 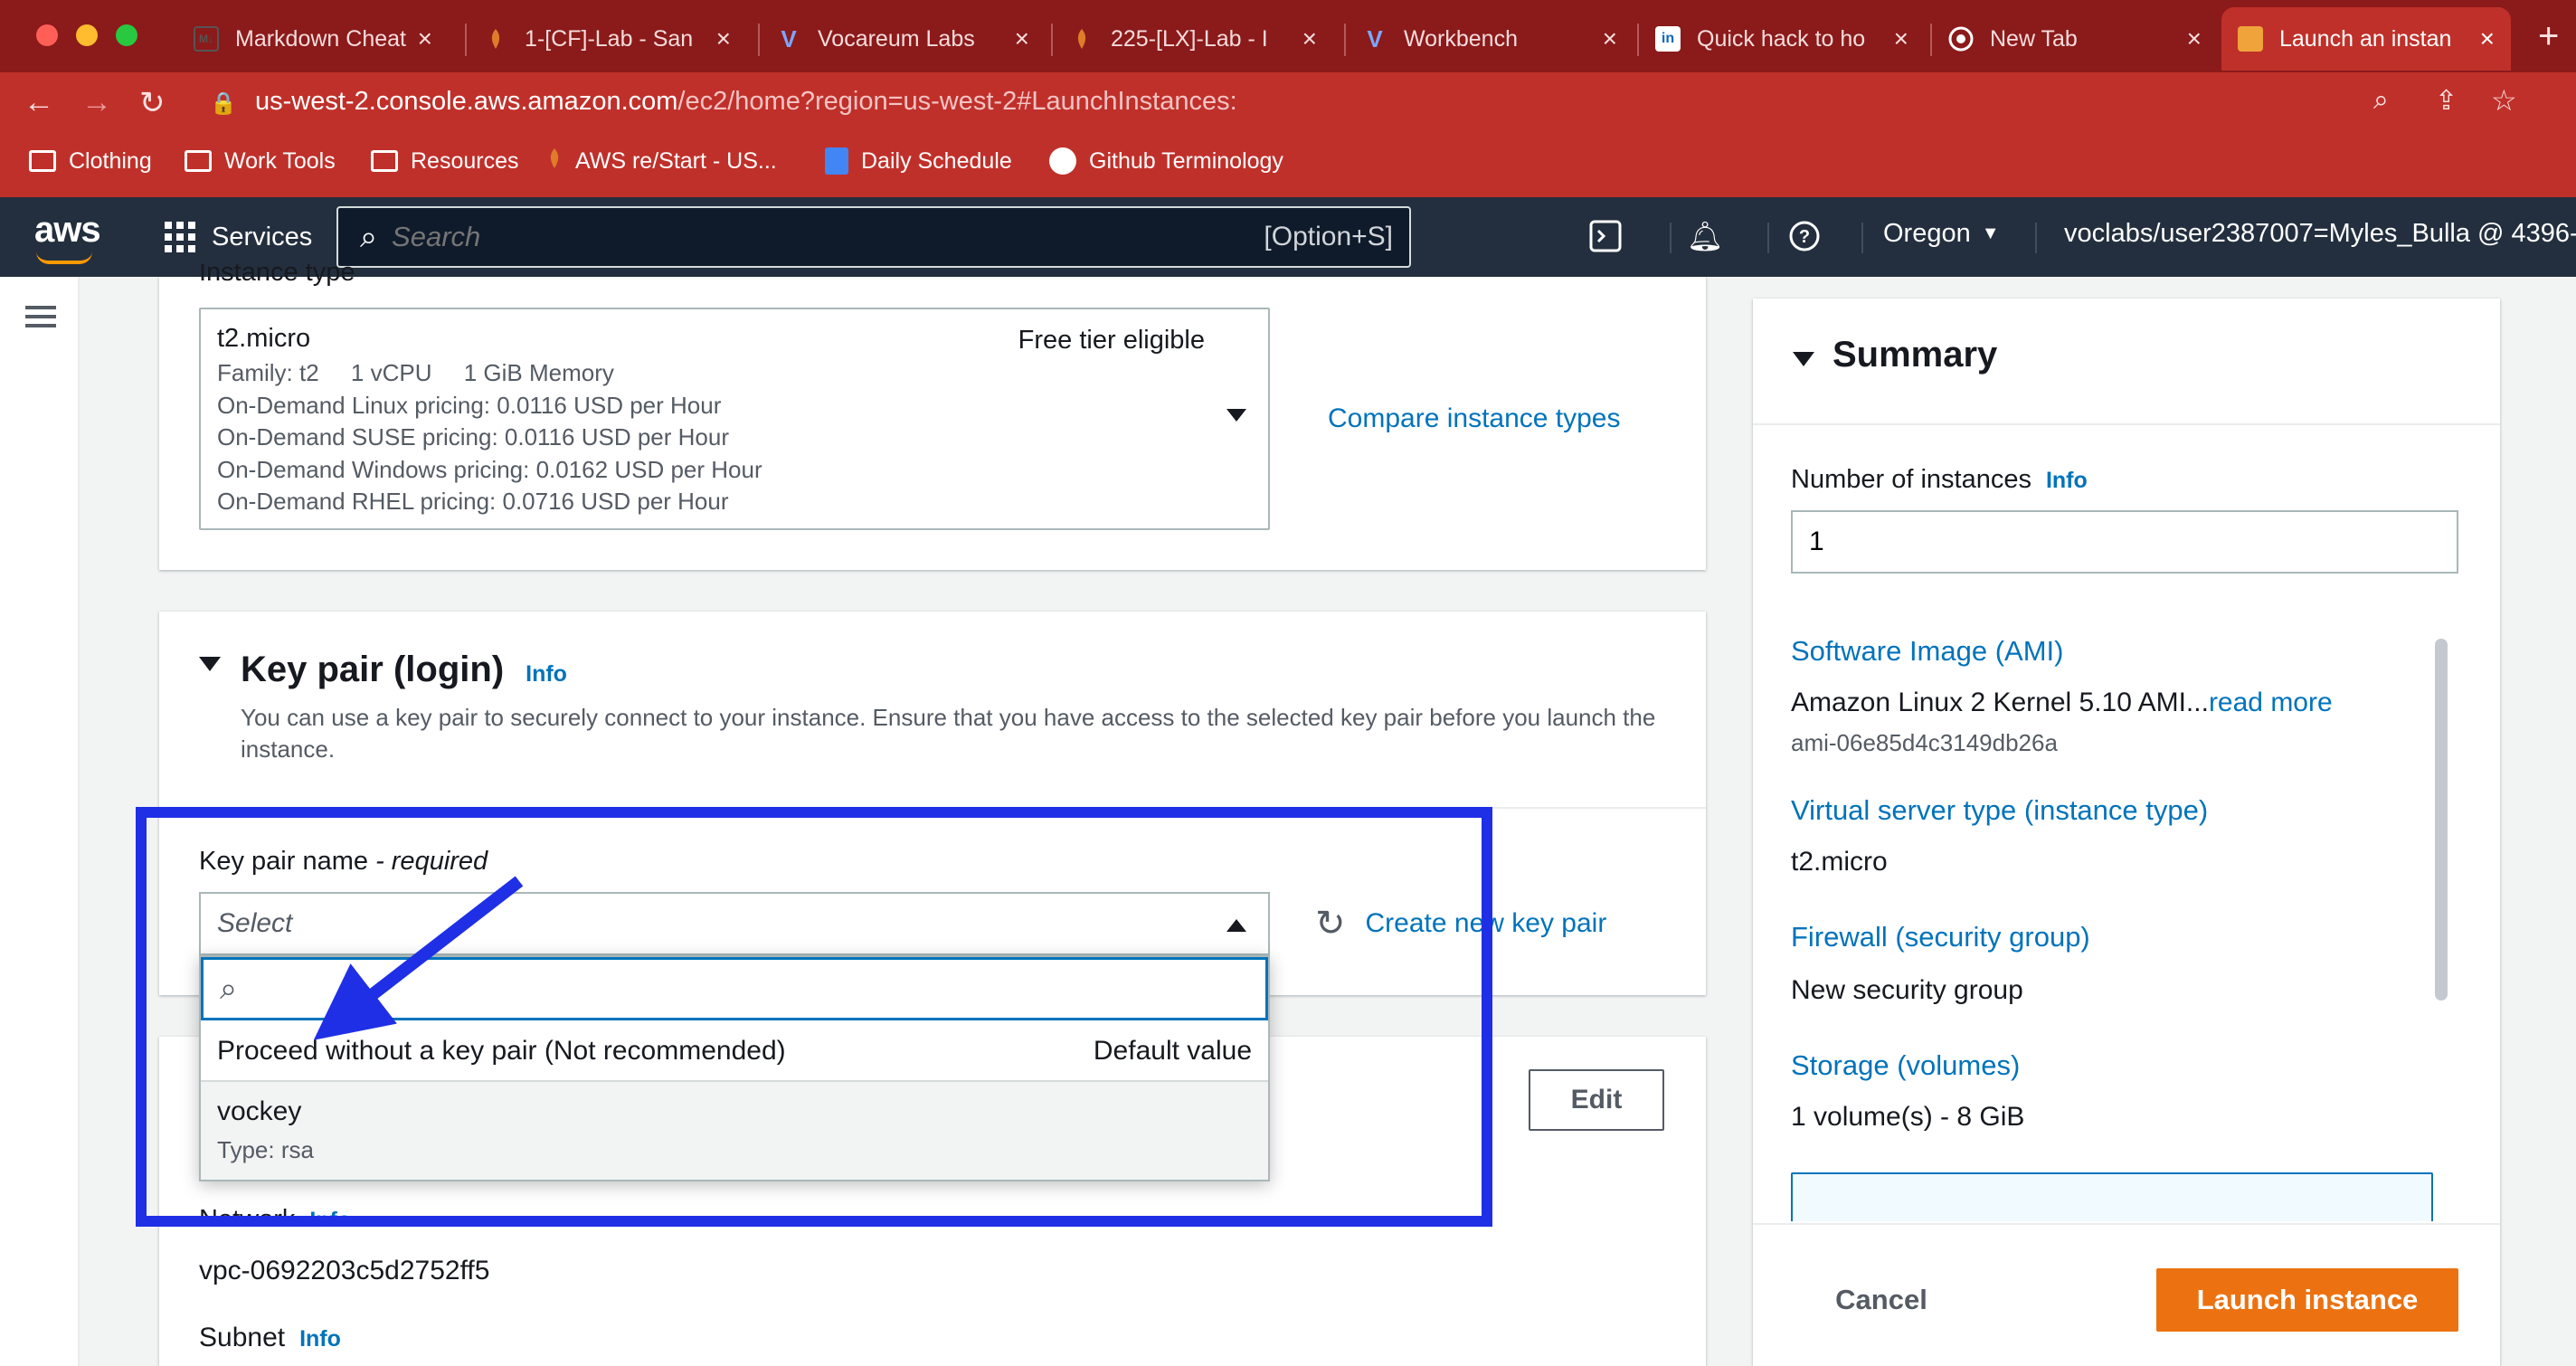 What do you see at coordinates (40, 307) in the screenshot?
I see `menu-icon` at bounding box center [40, 307].